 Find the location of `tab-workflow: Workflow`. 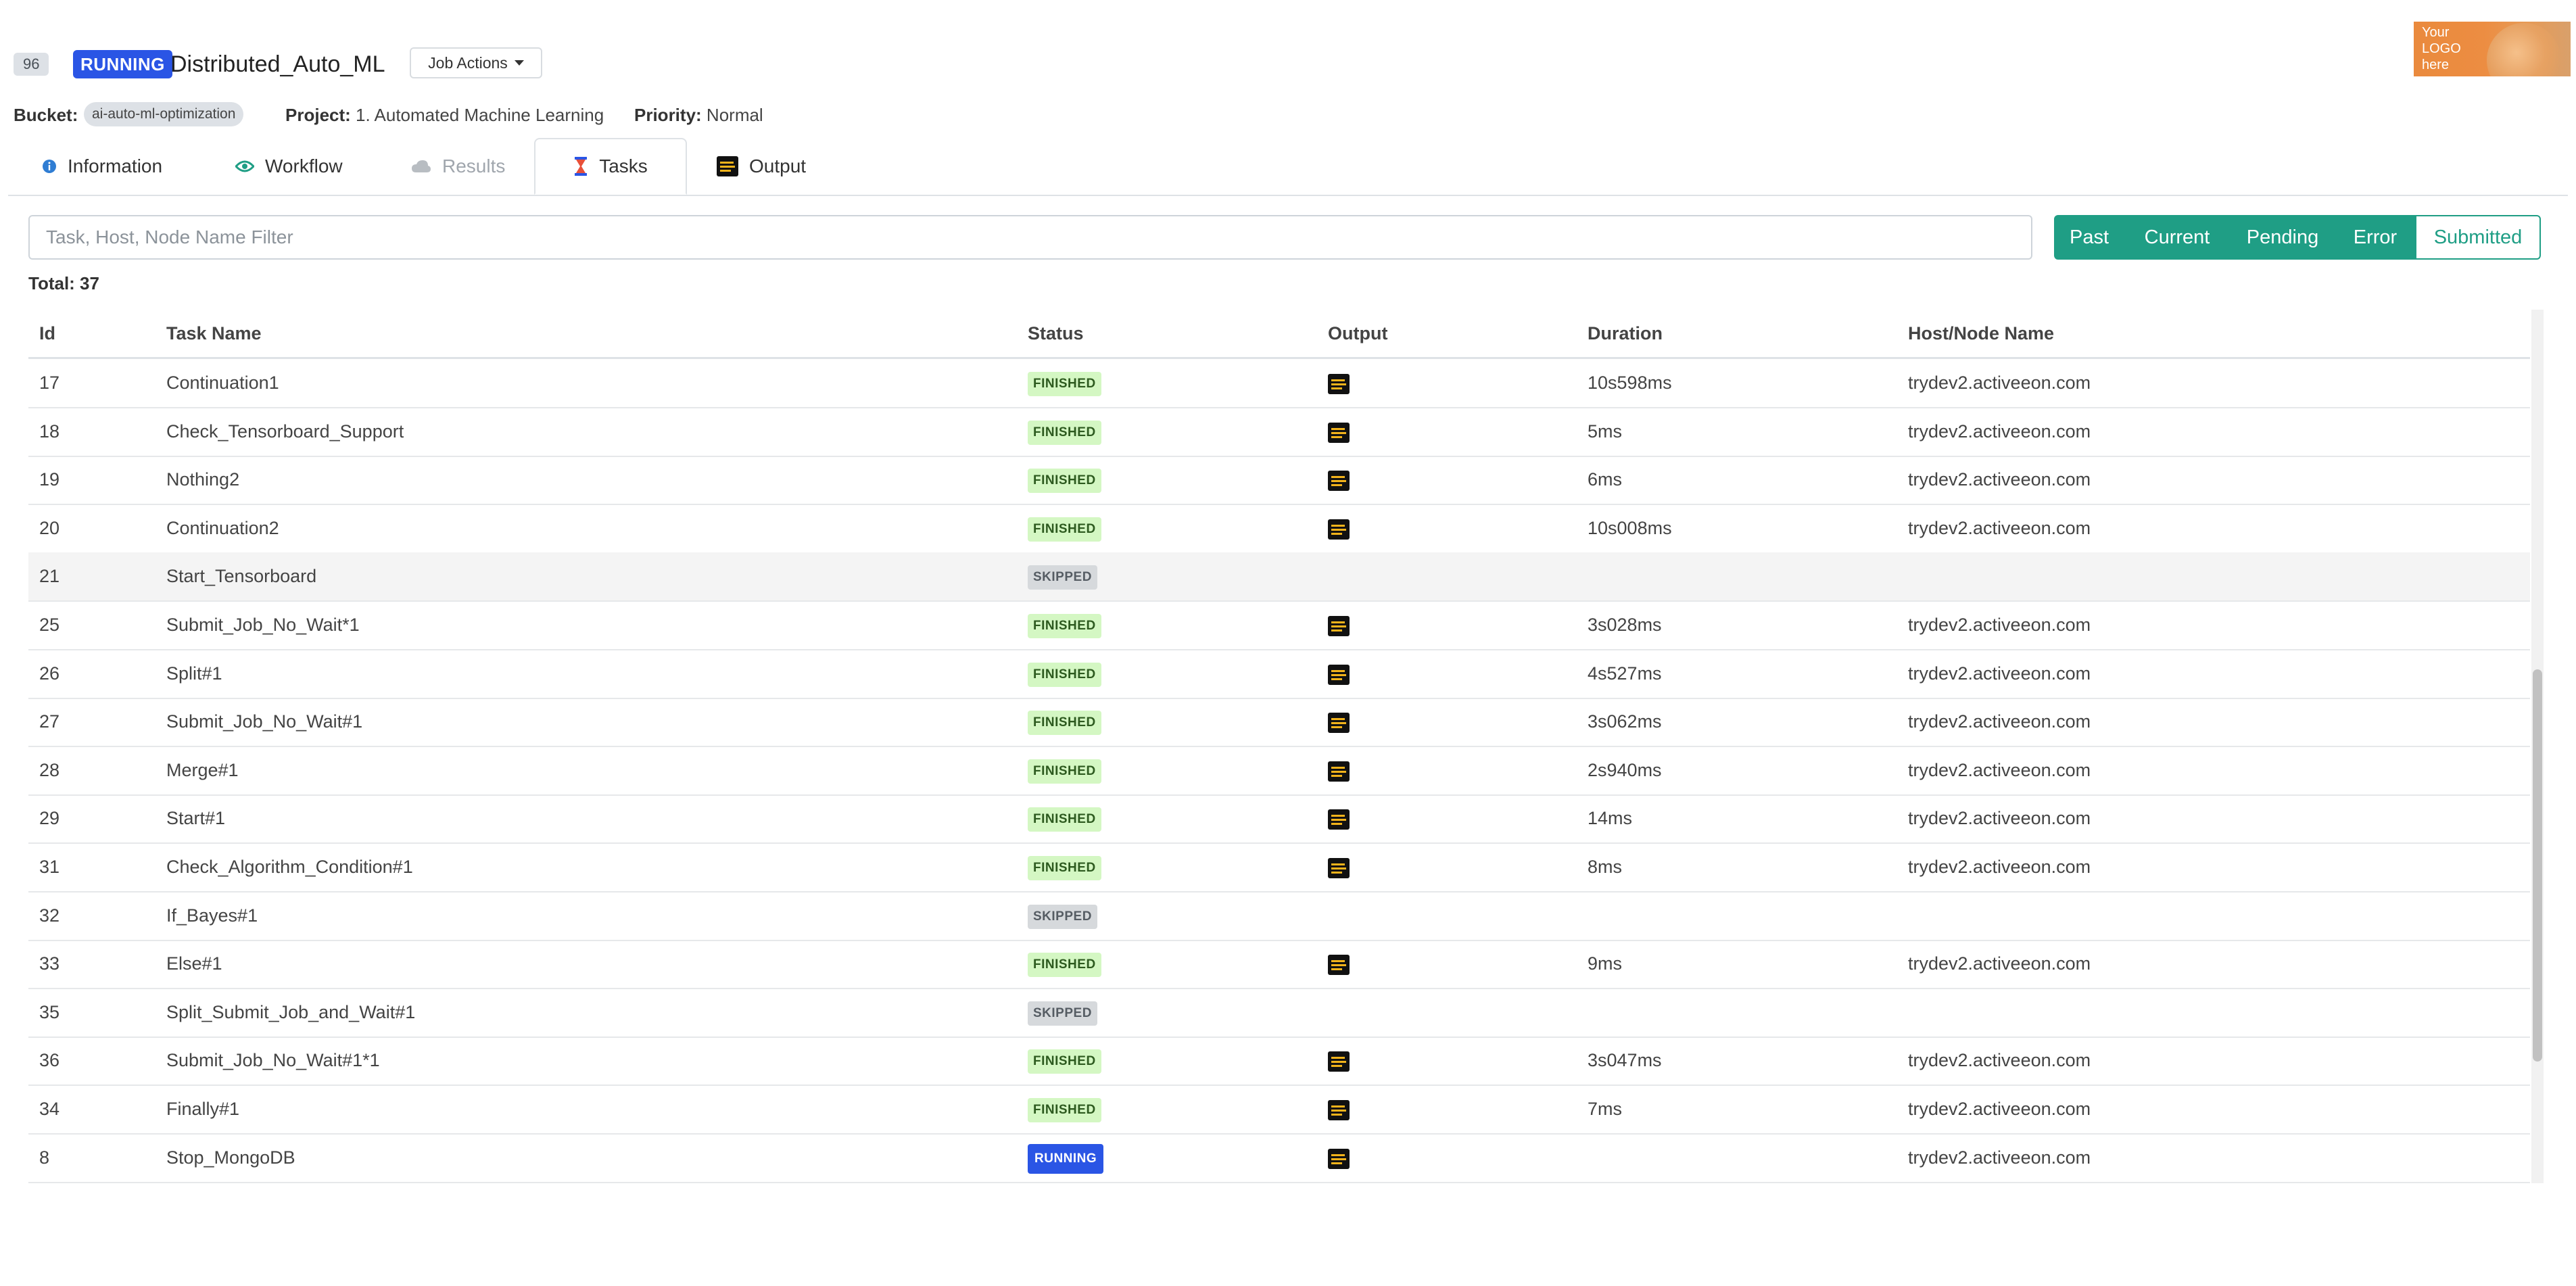

tab-workflow: Workflow is located at coordinates (289, 167).